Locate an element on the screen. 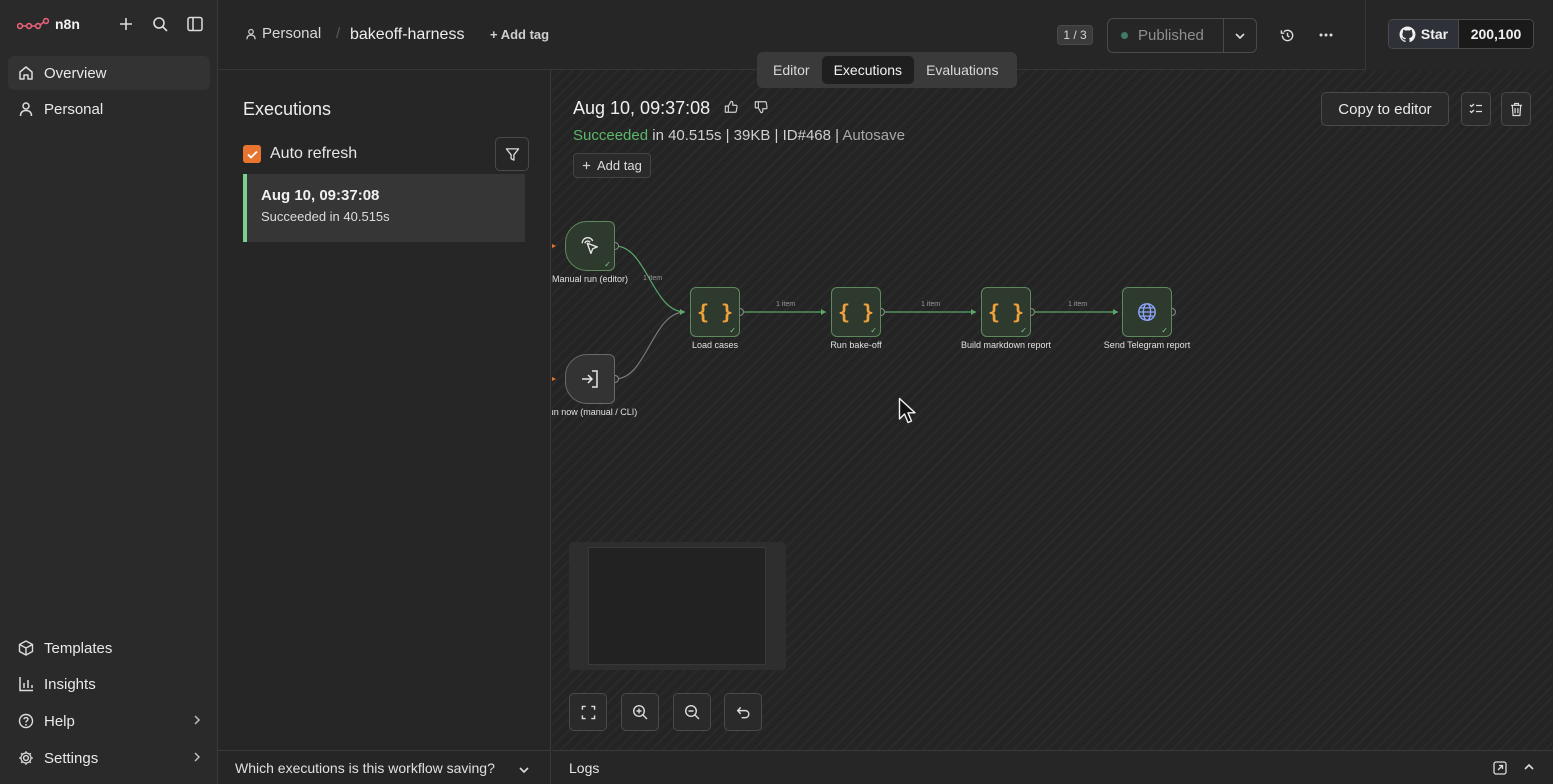 This screenshot has height=784, width=1553. pop-out-icon is located at coordinates (1500, 768).